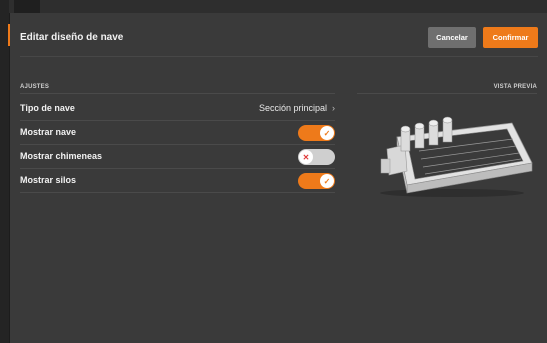 This screenshot has width=547, height=343. I want to click on barn-preview, so click(452, 151).